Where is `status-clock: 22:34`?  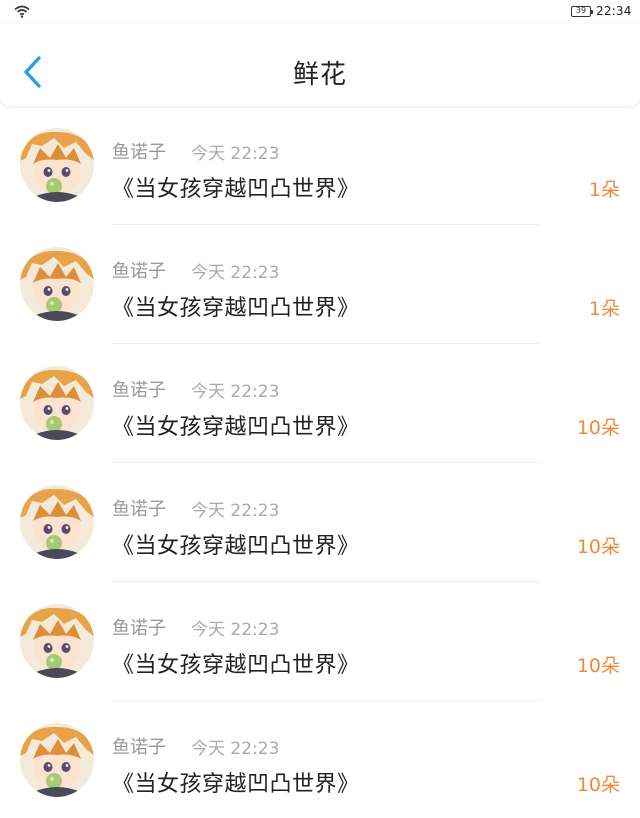 status-clock: 22:34 is located at coordinates (614, 11).